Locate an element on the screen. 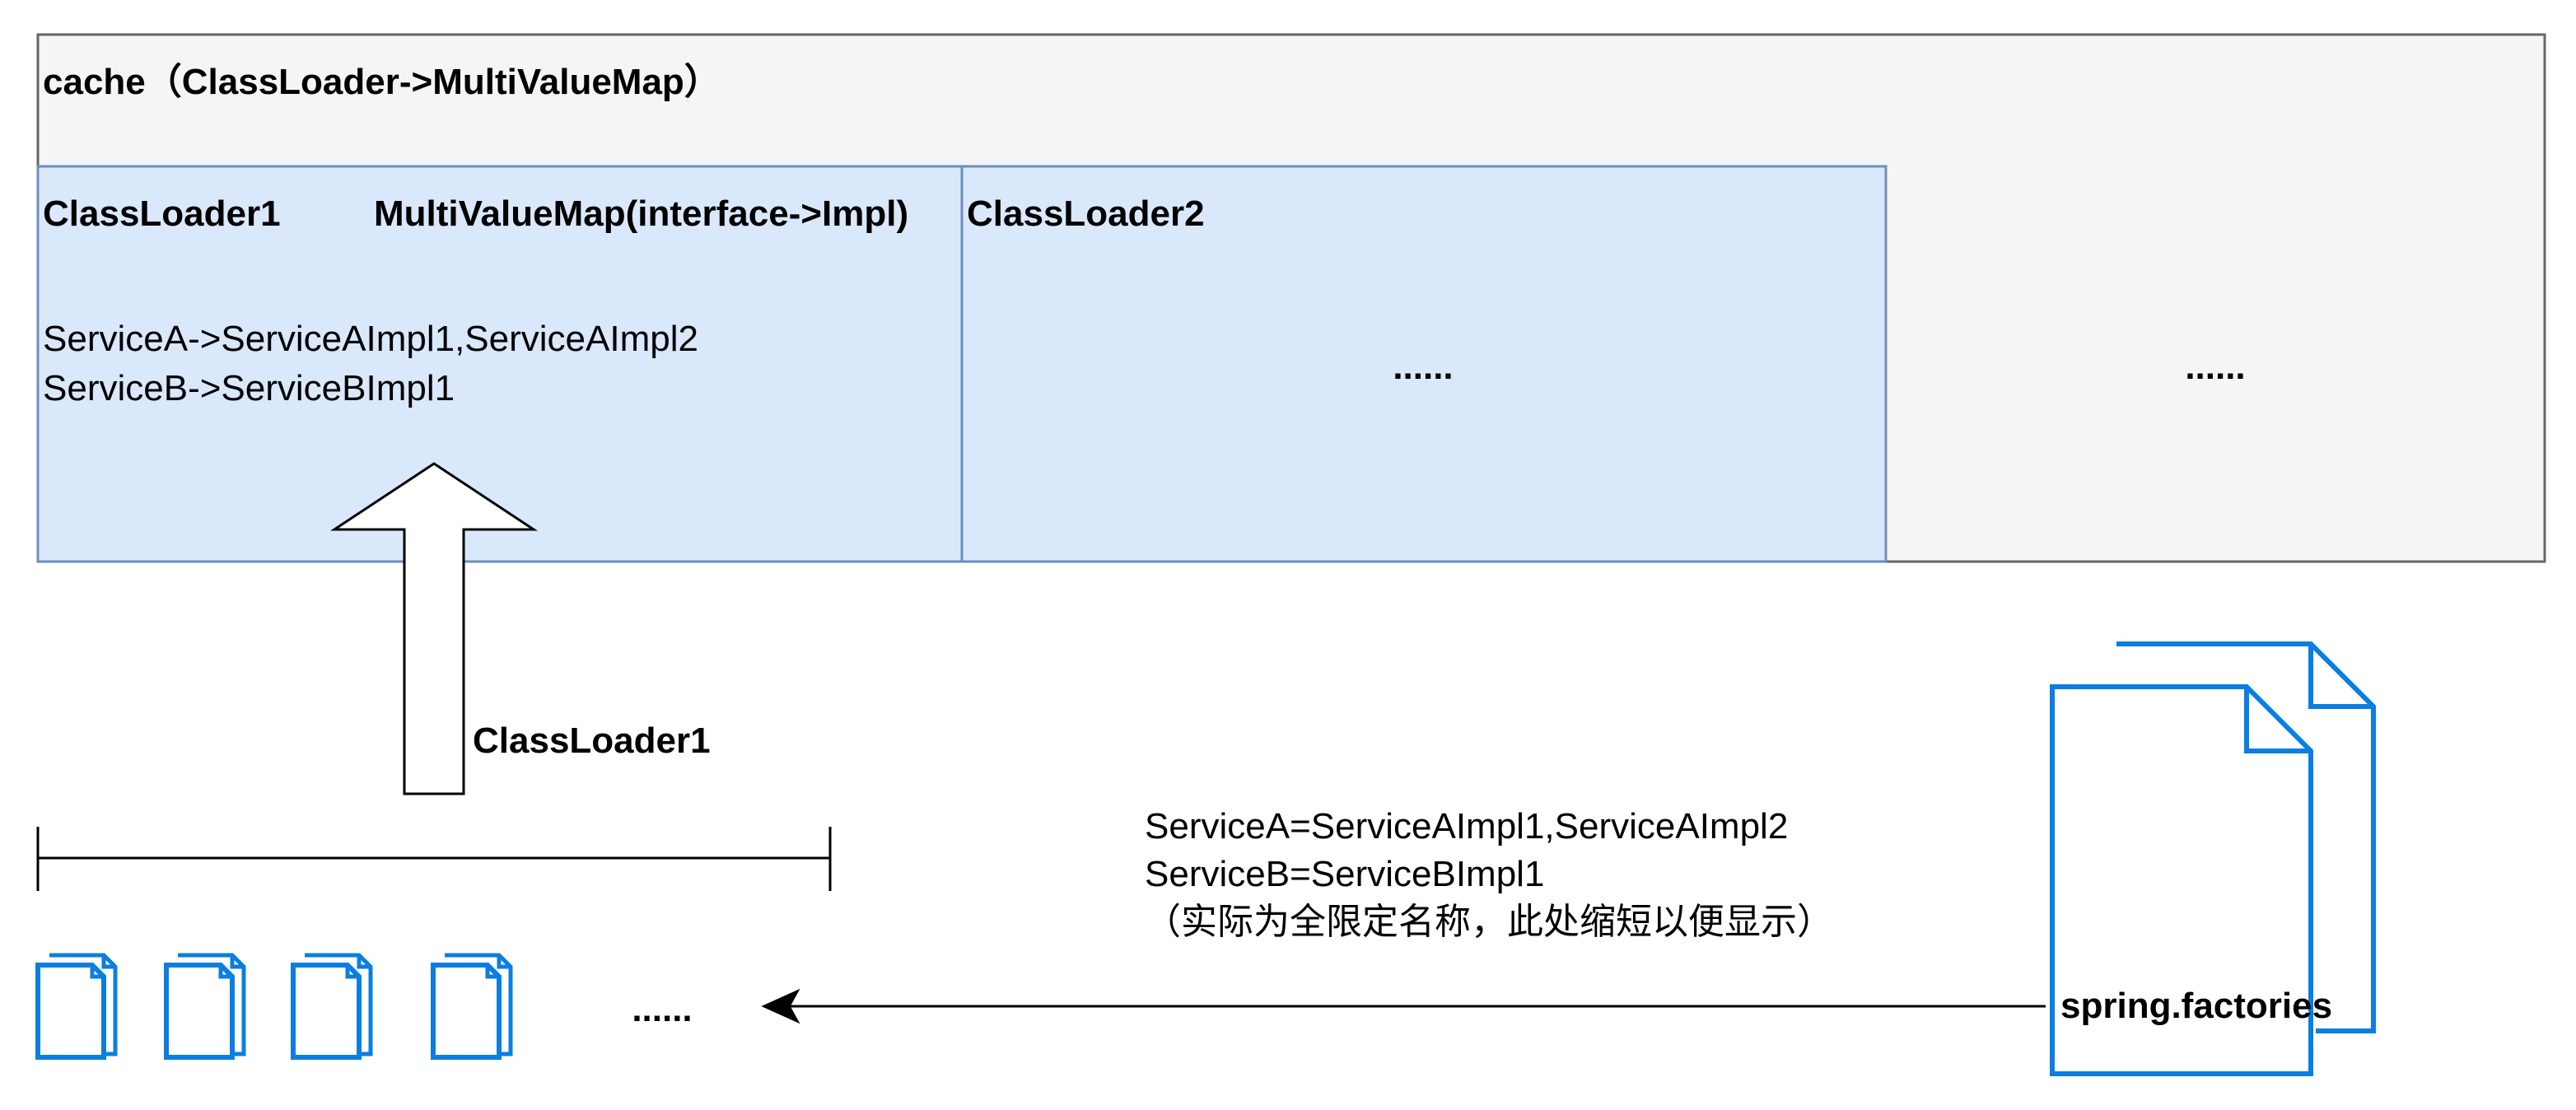 Image resolution: width=2576 pixels, height=1110 pixels. multivaluemap-title: MultiValueMap(interface->Impl) is located at coordinates (641, 214).